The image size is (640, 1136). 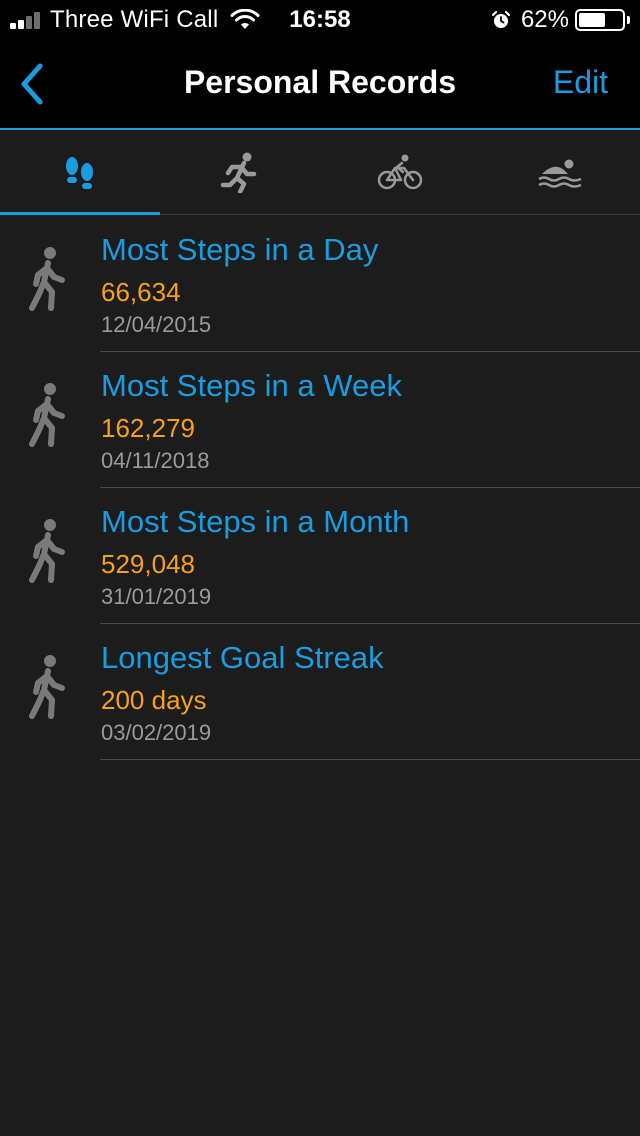 I want to click on battery-cap, so click(x=628, y=20).